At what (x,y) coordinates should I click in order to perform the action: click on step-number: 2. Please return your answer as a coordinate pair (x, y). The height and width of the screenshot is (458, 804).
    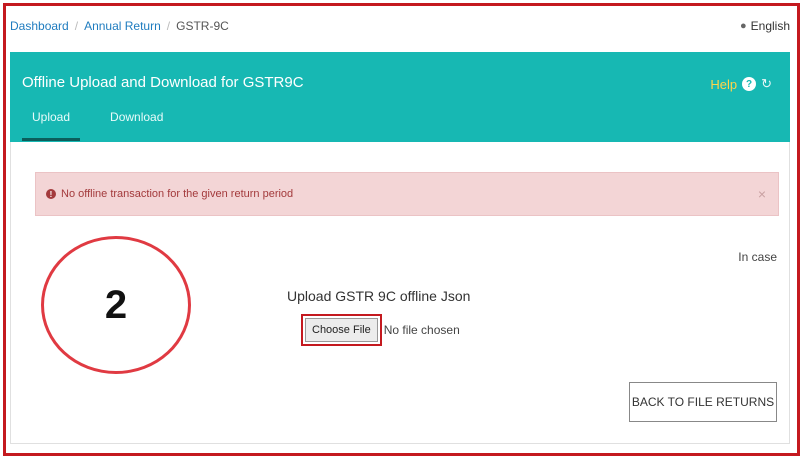
    Looking at the image, I should click on (116, 304).